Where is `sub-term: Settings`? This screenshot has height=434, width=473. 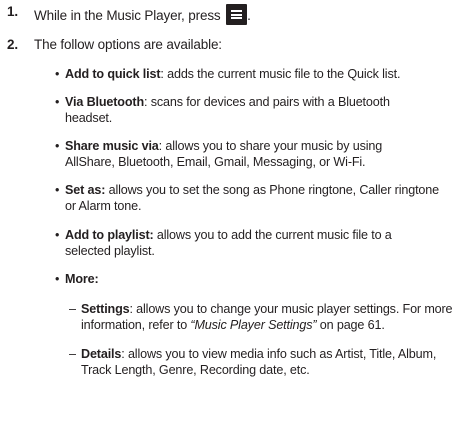
sub-term: Settings is located at coordinates (105, 309).